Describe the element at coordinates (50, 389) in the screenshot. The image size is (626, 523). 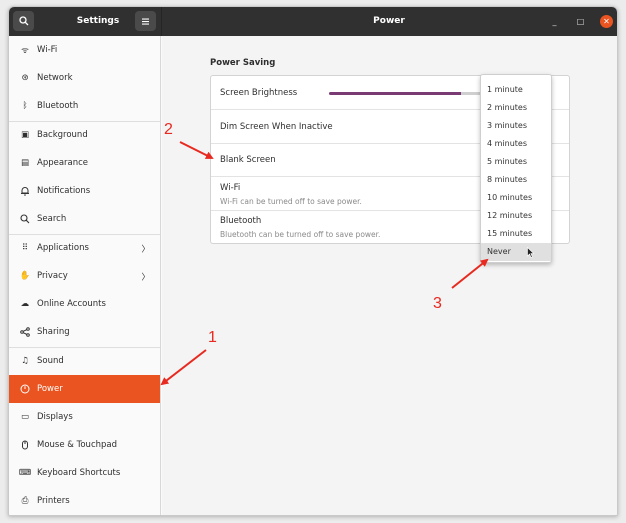
I see `sidebar-item-label: Power` at that location.